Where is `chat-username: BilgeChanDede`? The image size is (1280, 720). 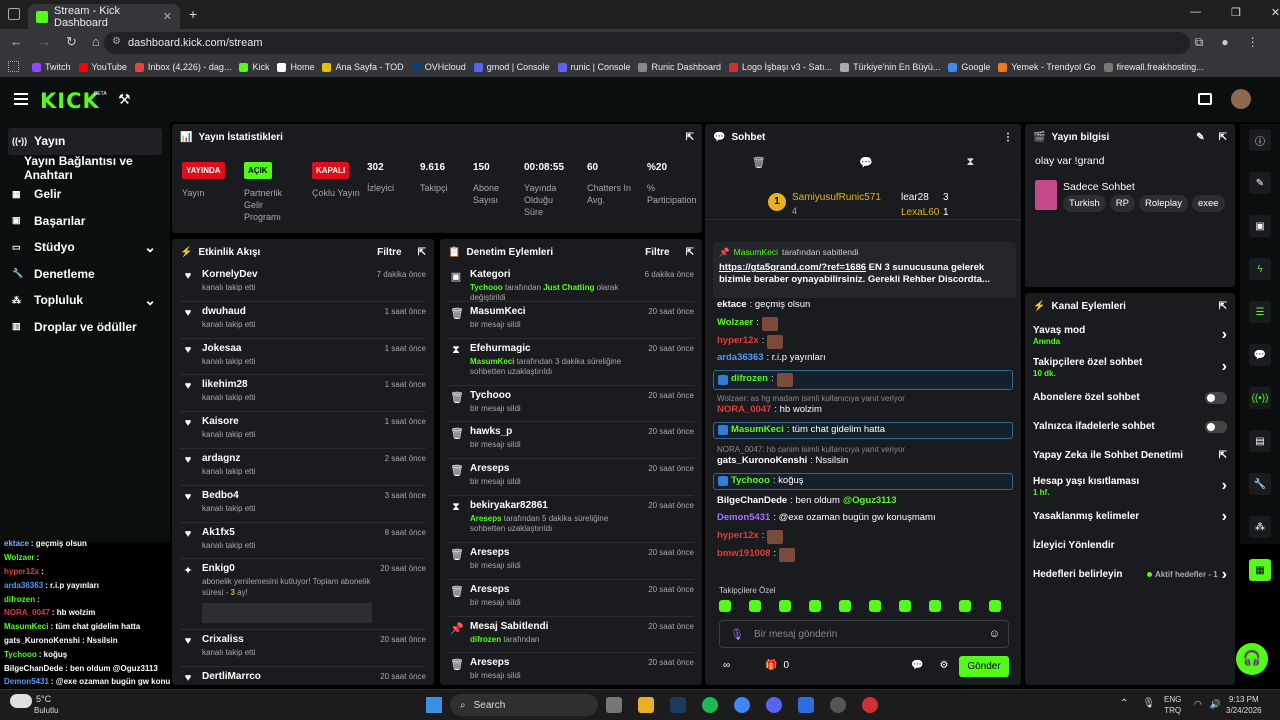
chat-username: BilgeChanDede is located at coordinates (752, 501).